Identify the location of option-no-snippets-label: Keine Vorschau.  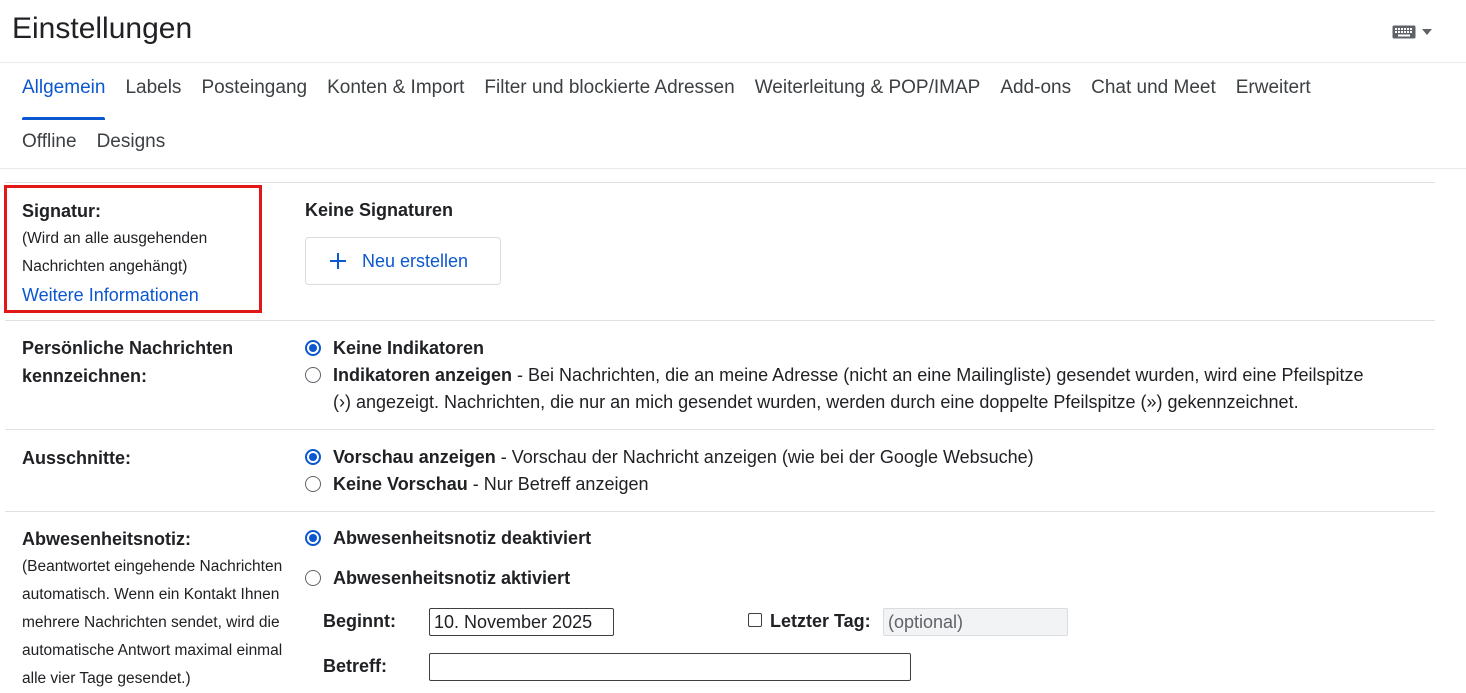
(400, 484).